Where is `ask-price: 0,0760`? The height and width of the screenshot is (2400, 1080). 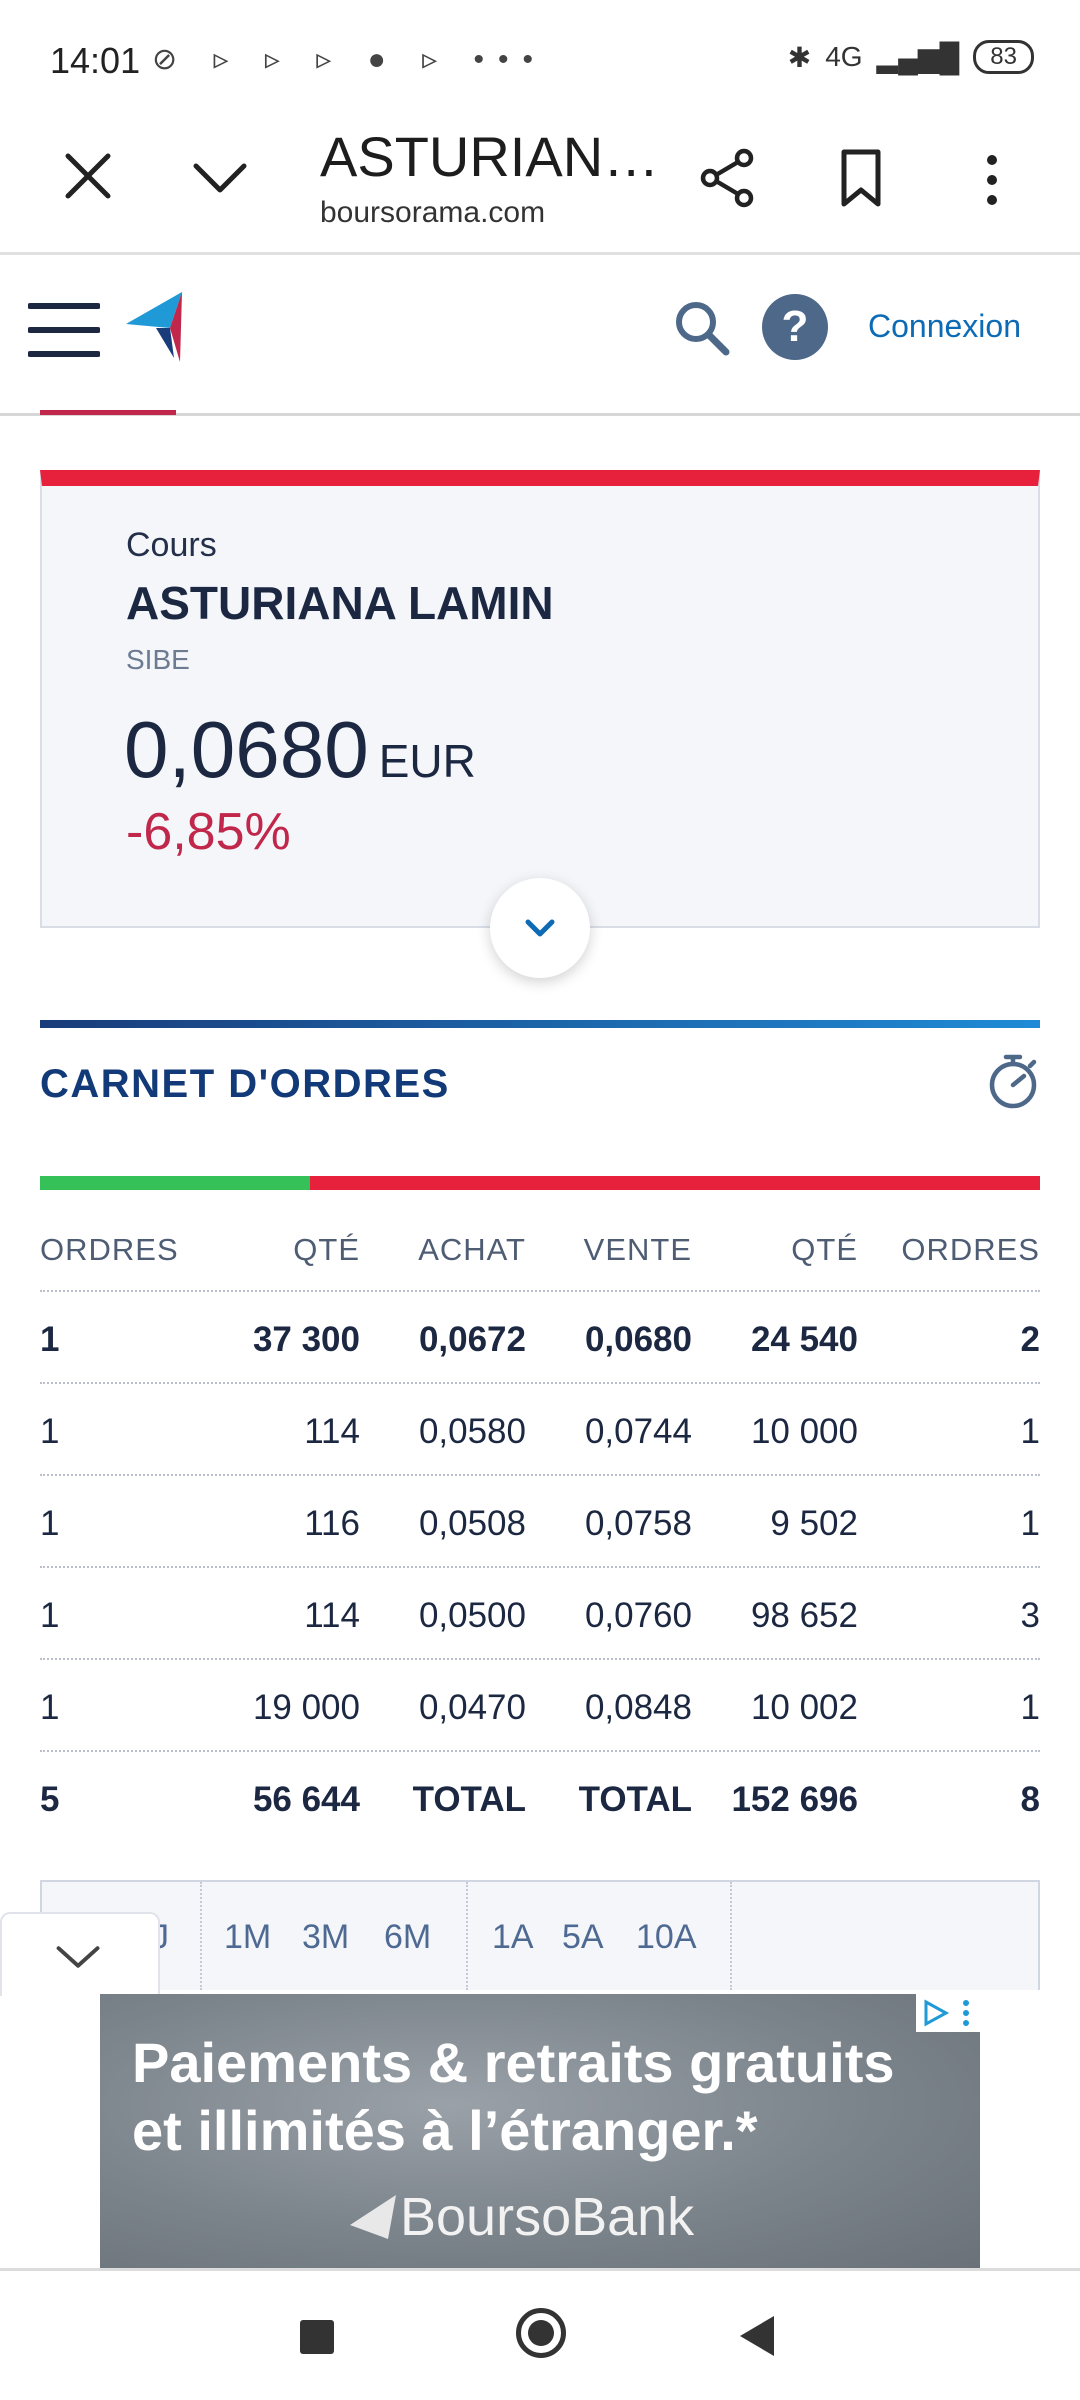 ask-price: 0,0760 is located at coordinates (638, 1615).